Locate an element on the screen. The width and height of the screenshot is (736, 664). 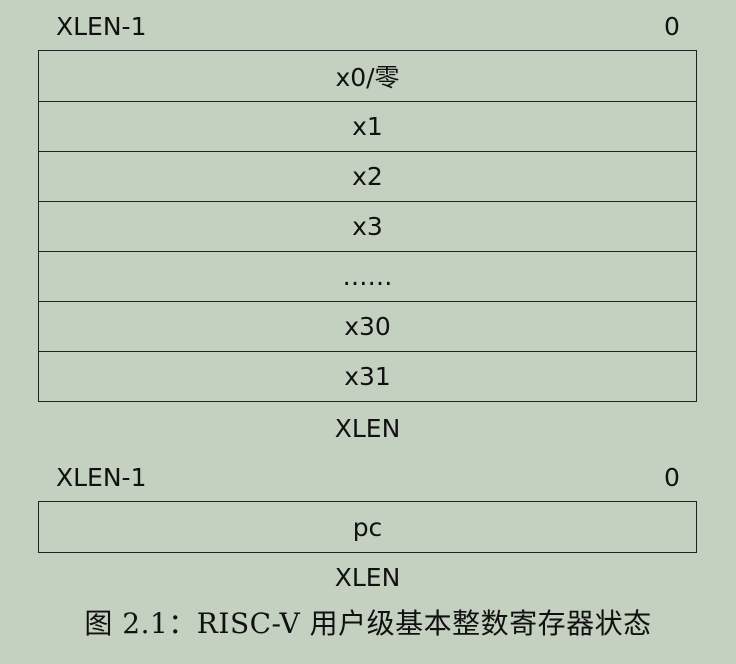
figure-caption: 图 2.1：RISC-V 用户级基本整数寄存器状态 is located at coordinates (368, 623).